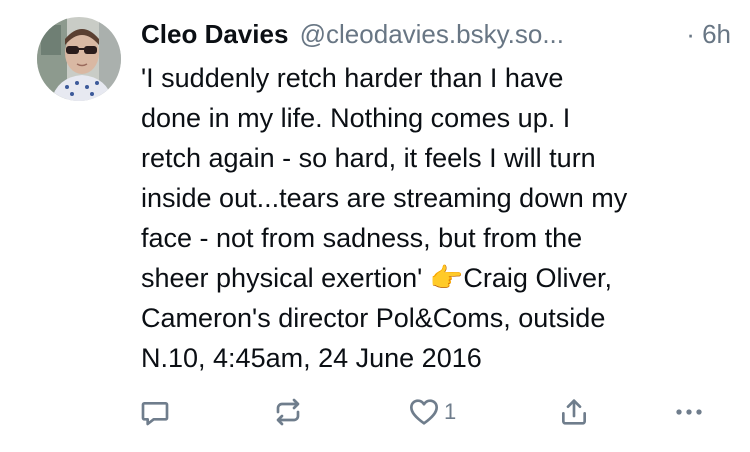  I want to click on share-button, so click(574, 412).